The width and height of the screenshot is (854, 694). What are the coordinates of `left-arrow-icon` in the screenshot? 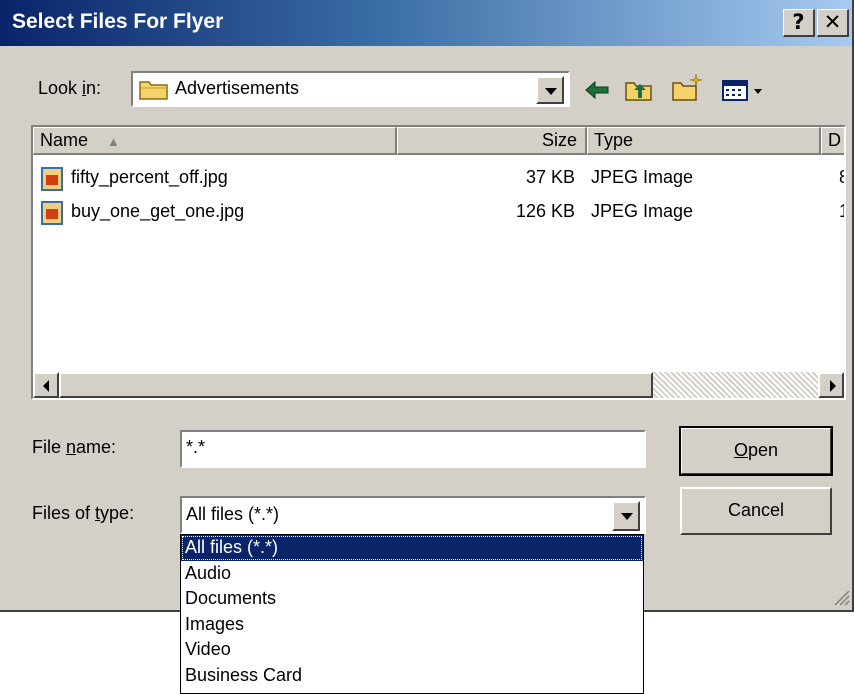 It's located at (46, 386).